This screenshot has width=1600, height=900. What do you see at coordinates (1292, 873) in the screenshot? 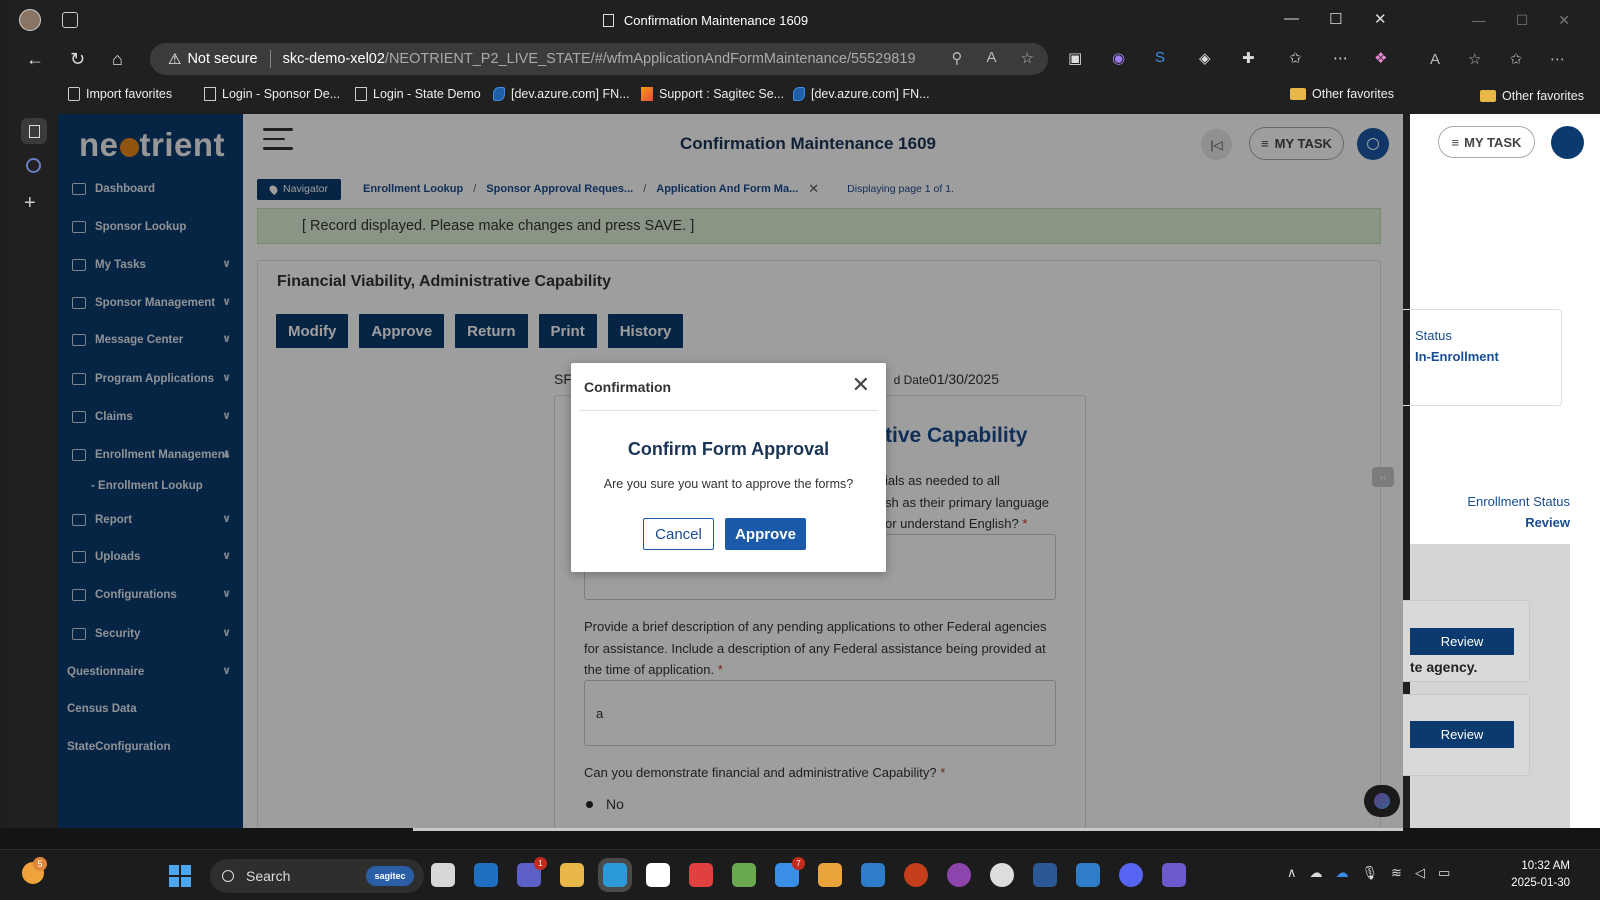
I see `chevron-up-icon: ∧` at bounding box center [1292, 873].